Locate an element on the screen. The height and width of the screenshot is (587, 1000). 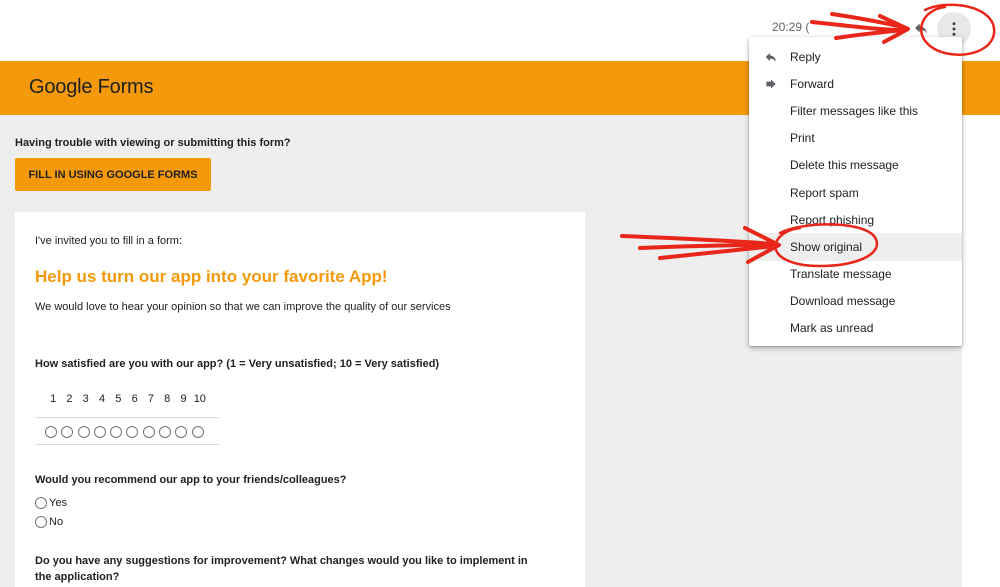
menu-item-label: Forward is located at coordinates (812, 83).